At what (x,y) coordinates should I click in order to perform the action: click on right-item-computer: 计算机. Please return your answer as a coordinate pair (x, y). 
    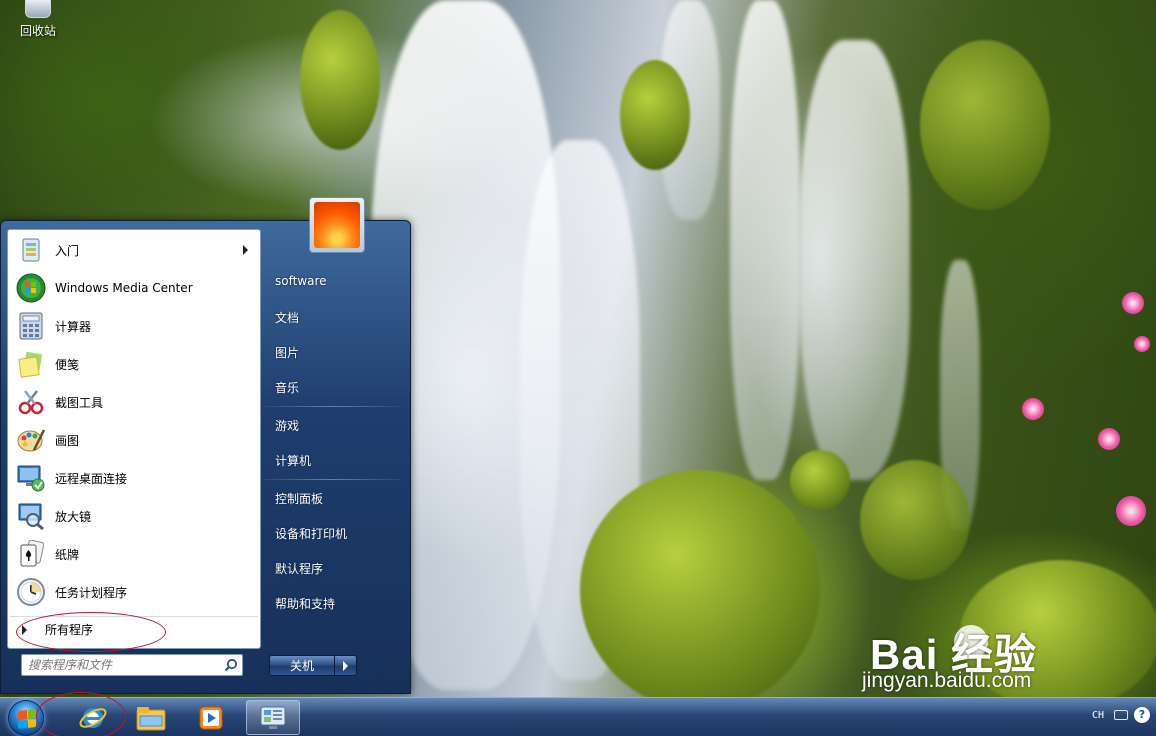
    Looking at the image, I should click on (293, 460).